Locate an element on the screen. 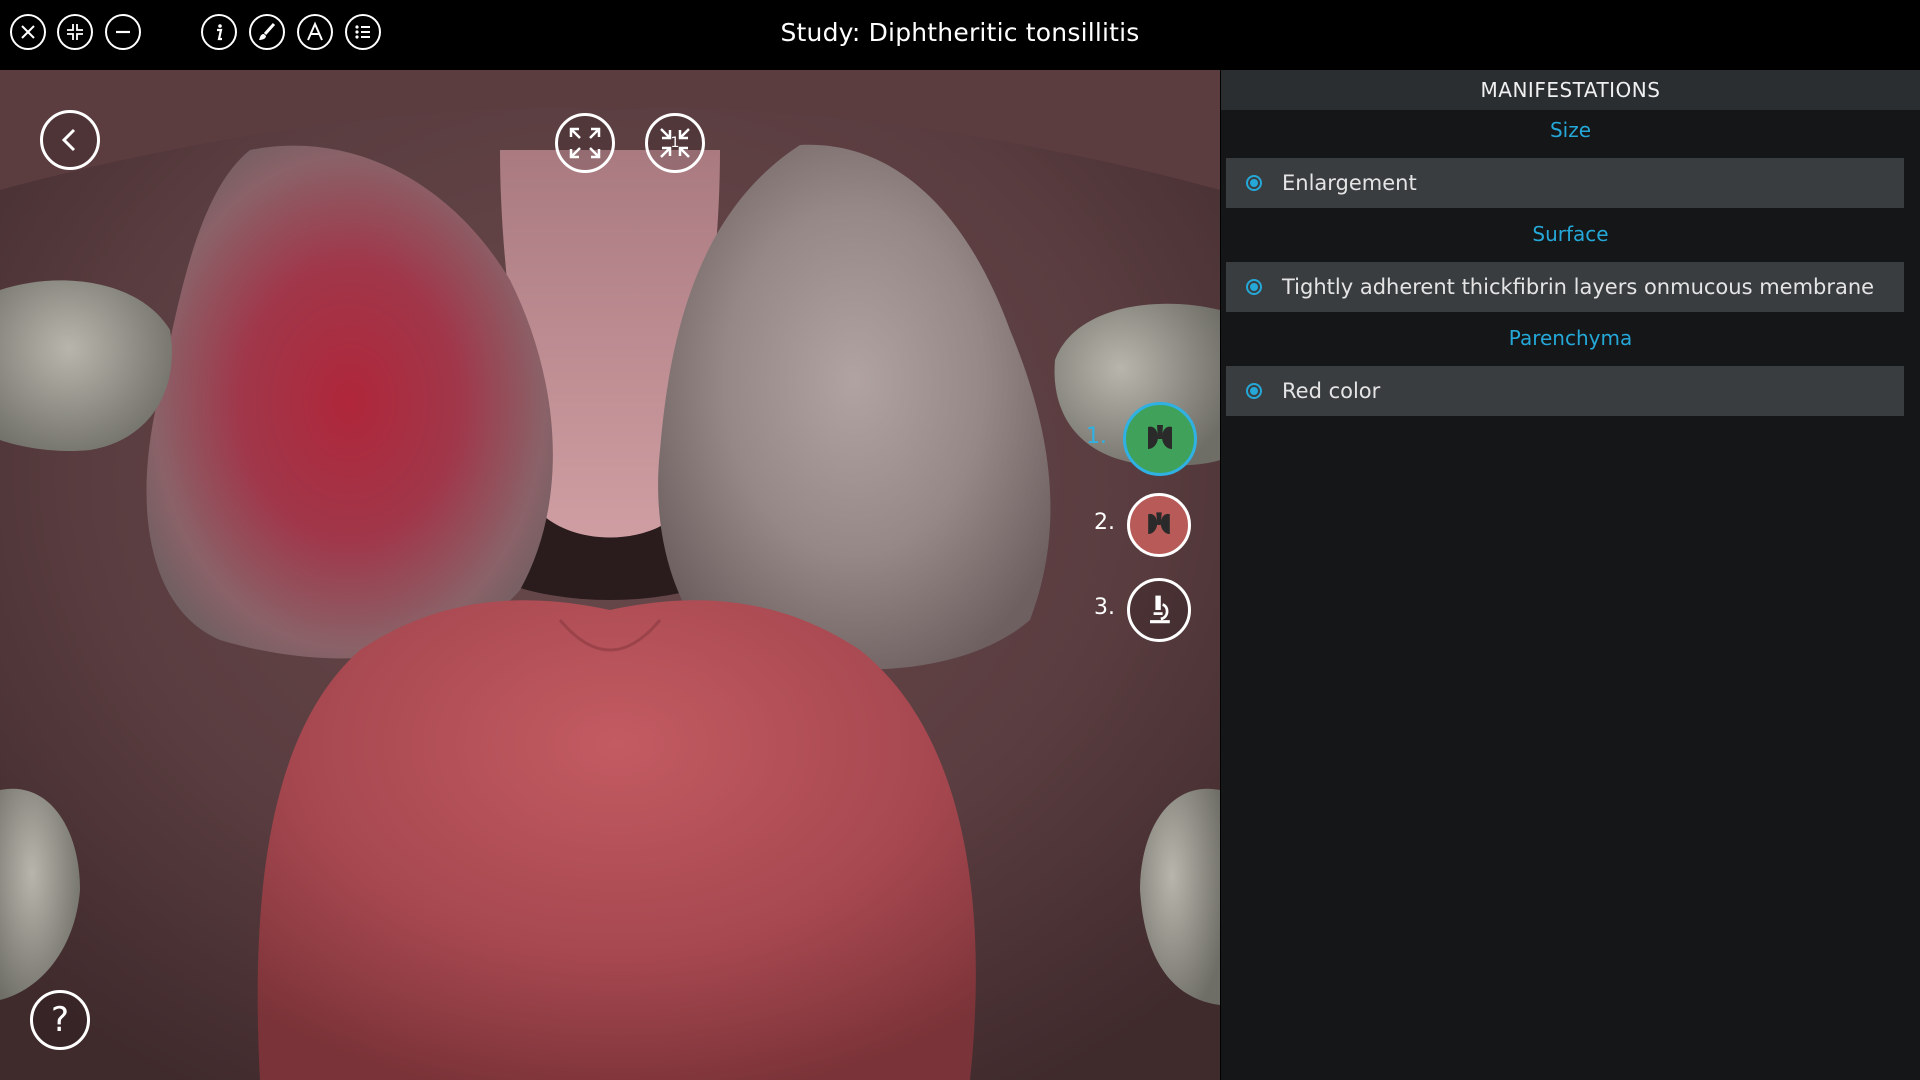 Image resolution: width=1920 pixels, height=1080 pixels. help-icon: ? is located at coordinates (60, 1020).